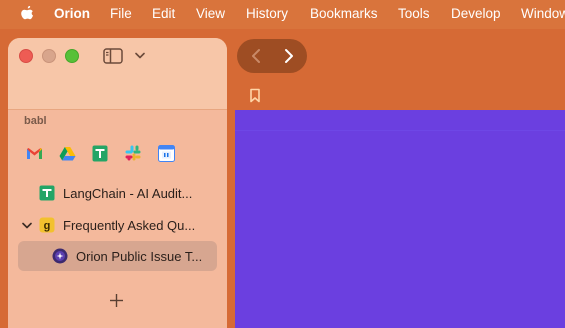  I want to click on navigation-buttons, so click(272, 56).